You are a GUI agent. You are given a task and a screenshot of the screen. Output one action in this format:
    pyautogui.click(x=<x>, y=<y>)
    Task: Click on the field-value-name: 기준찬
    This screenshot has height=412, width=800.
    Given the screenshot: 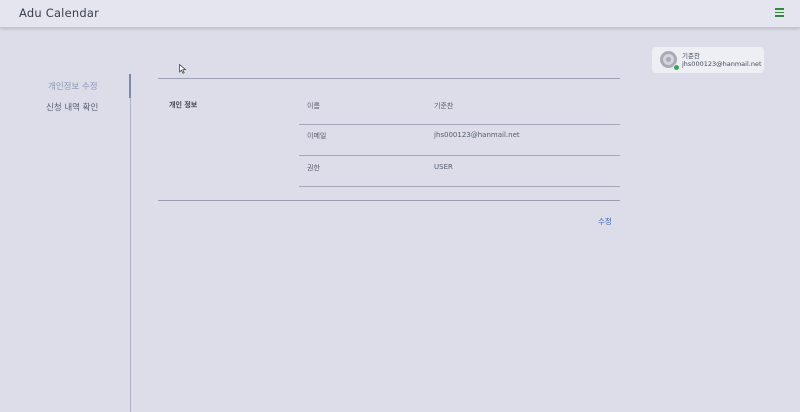 What is the action you would take?
    pyautogui.click(x=444, y=106)
    